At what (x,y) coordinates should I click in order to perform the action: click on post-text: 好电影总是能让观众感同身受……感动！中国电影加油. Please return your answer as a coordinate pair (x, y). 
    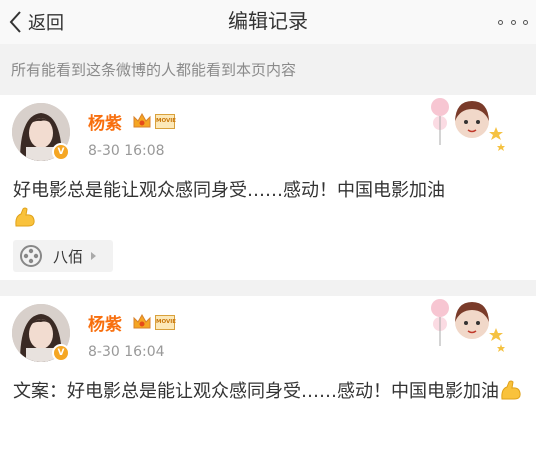
    Looking at the image, I should click on (270, 205).